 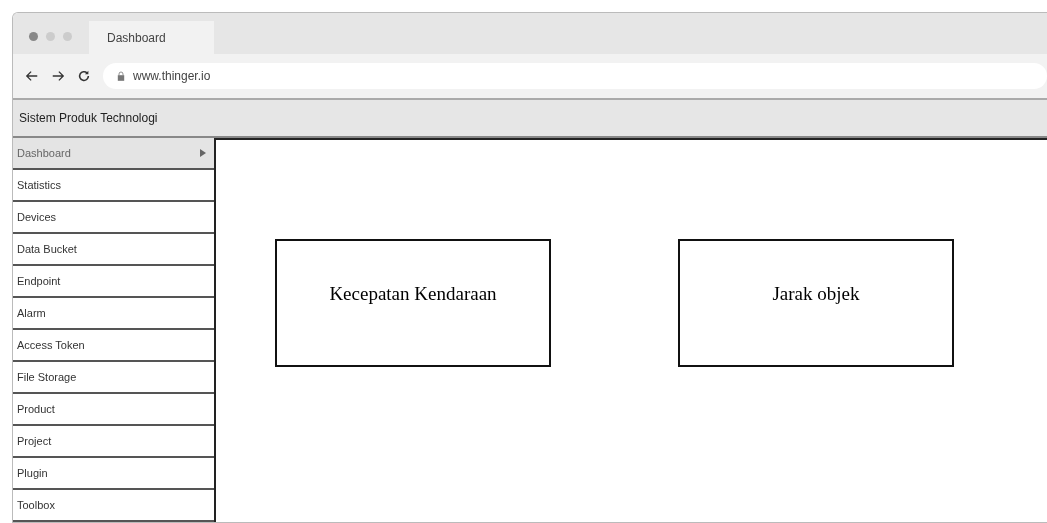 I want to click on widget-title: Jarak objek, so click(x=816, y=294).